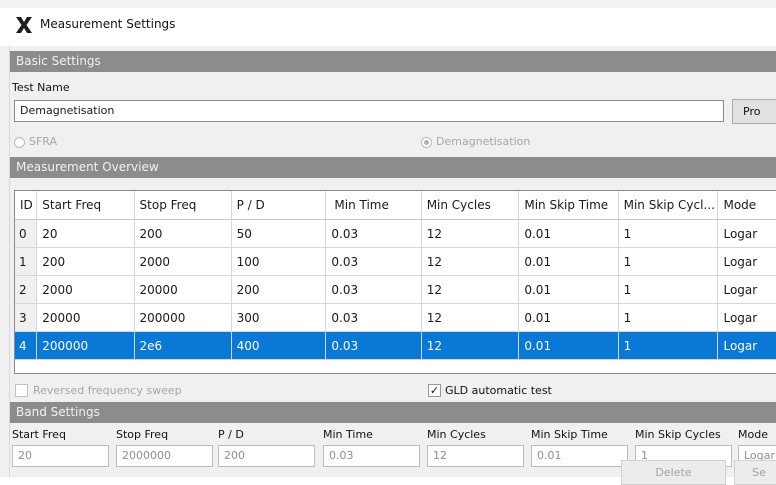 This screenshot has height=485, width=776. What do you see at coordinates (434, 390) in the screenshot?
I see `gld-automatic-checkbox: ✓` at bounding box center [434, 390].